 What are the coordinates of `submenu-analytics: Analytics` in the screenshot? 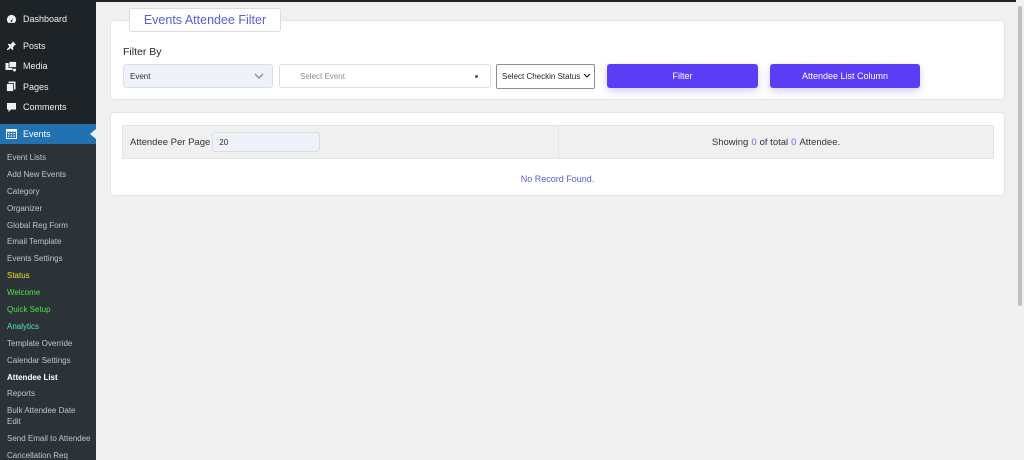 It's located at (48, 327).